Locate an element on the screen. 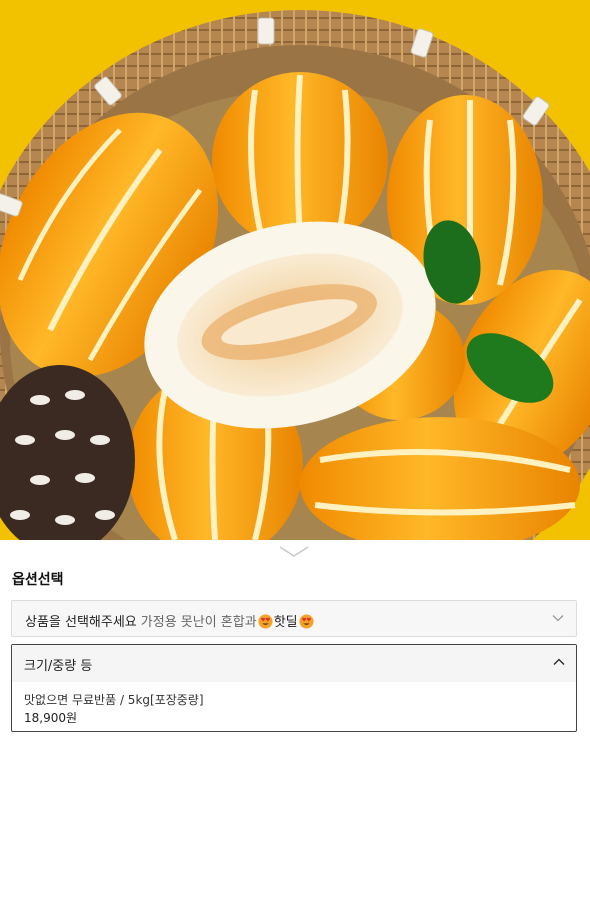 Image resolution: width=590 pixels, height=897 pixels. chevron-up-icon is located at coordinates (559, 661).